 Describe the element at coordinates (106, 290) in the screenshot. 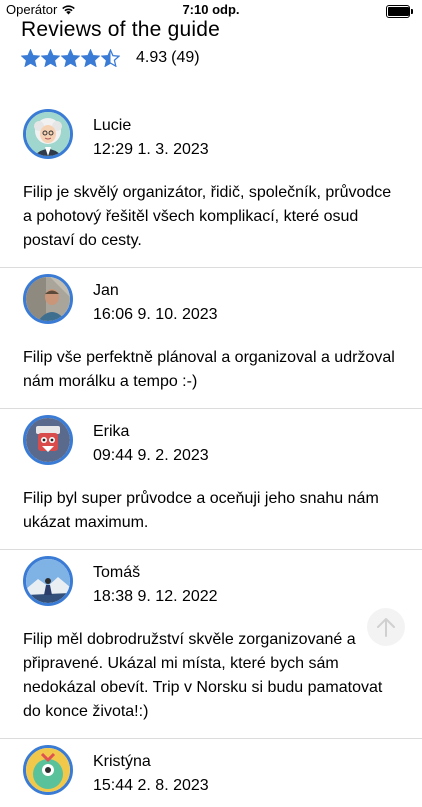

I see `reviewer-name: Jan` at that location.